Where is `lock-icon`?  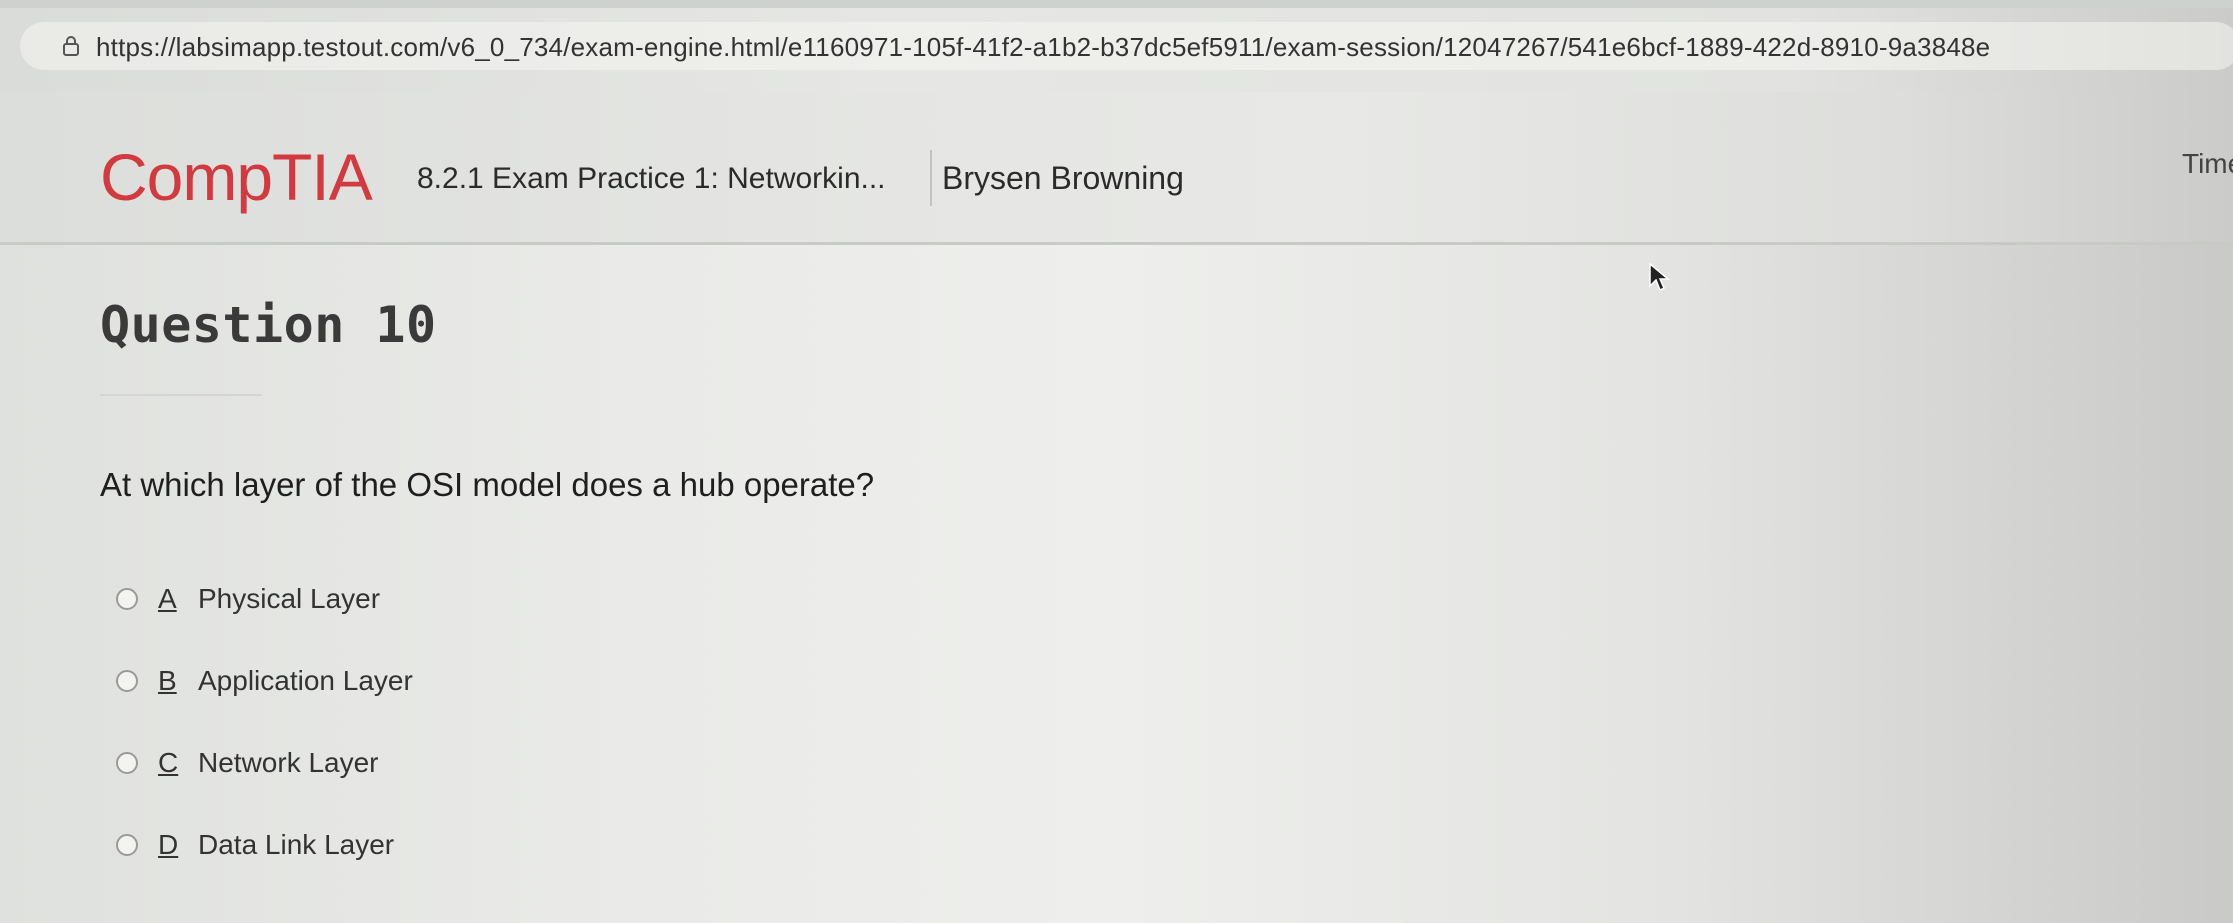 lock-icon is located at coordinates (71, 46).